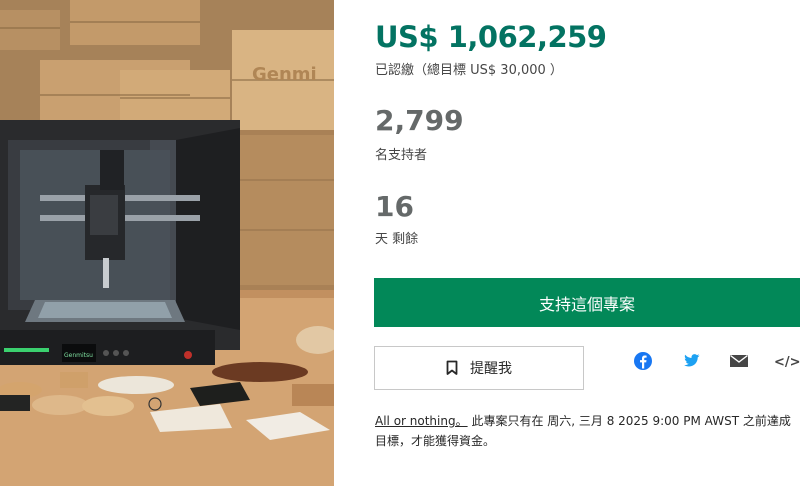 The height and width of the screenshot is (486, 800). Describe the element at coordinates (491, 369) in the screenshot. I see `remind-me-label: 提醒我` at that location.